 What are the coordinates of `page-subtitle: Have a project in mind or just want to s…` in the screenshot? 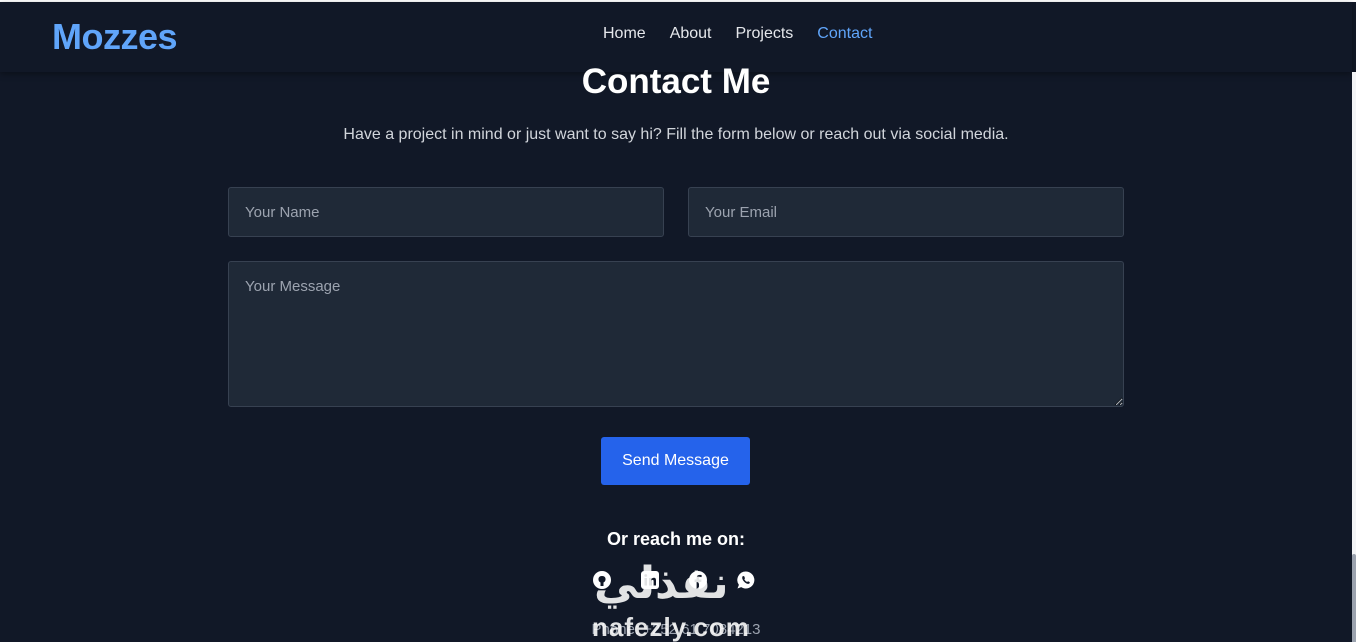 It's located at (676, 134).